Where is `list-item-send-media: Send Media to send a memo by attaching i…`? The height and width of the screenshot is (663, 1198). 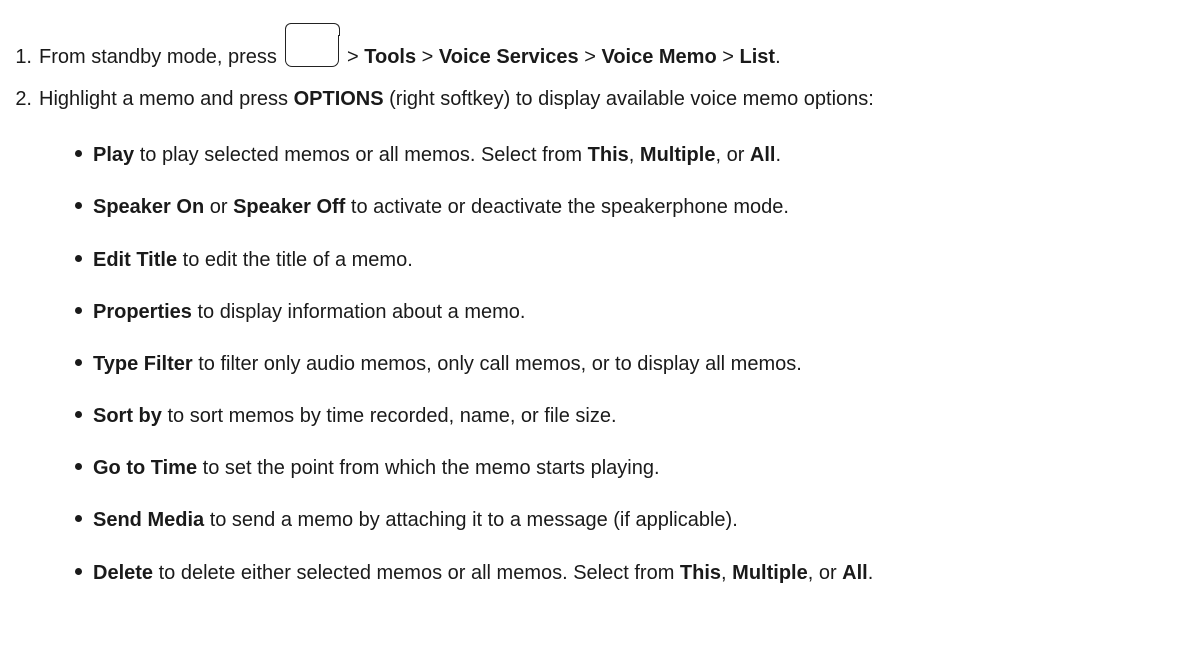 list-item-send-media: Send Media to send a memo by attaching i… is located at coordinates (406, 520).